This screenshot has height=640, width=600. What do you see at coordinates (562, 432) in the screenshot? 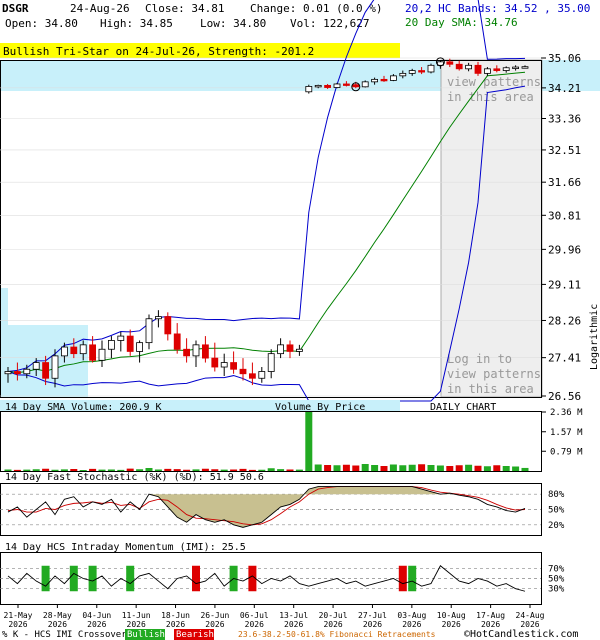
I see `volume-ticks: 2.36 M 1.57 M 0.79 M` at bounding box center [562, 432].